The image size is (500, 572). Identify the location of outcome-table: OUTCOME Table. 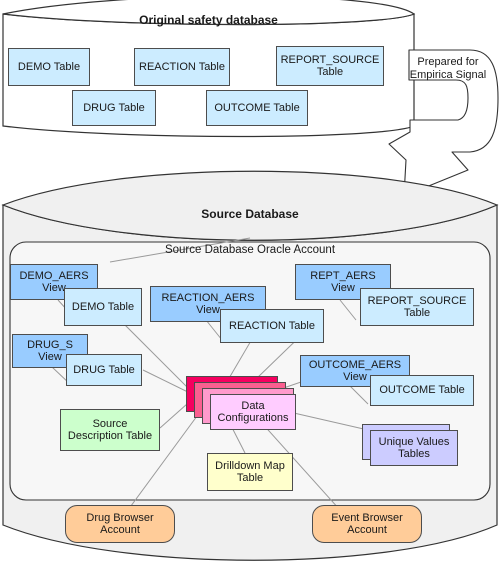
(422, 390).